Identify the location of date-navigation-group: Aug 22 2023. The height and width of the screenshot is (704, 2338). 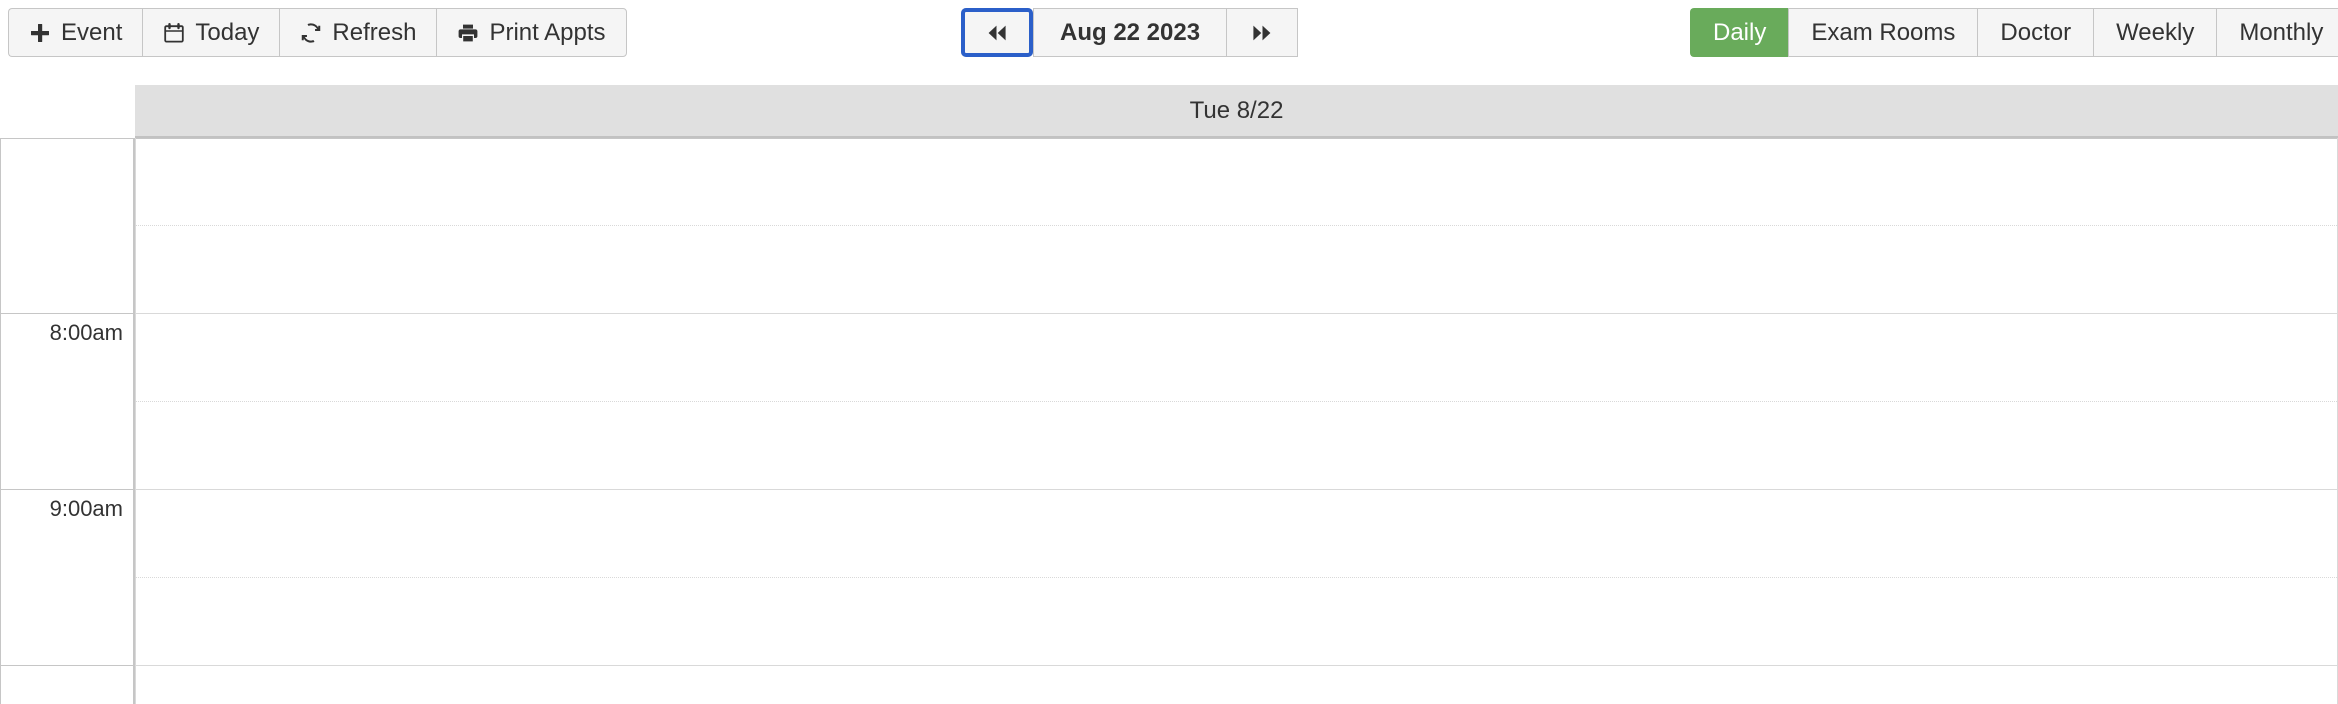
(1130, 32).